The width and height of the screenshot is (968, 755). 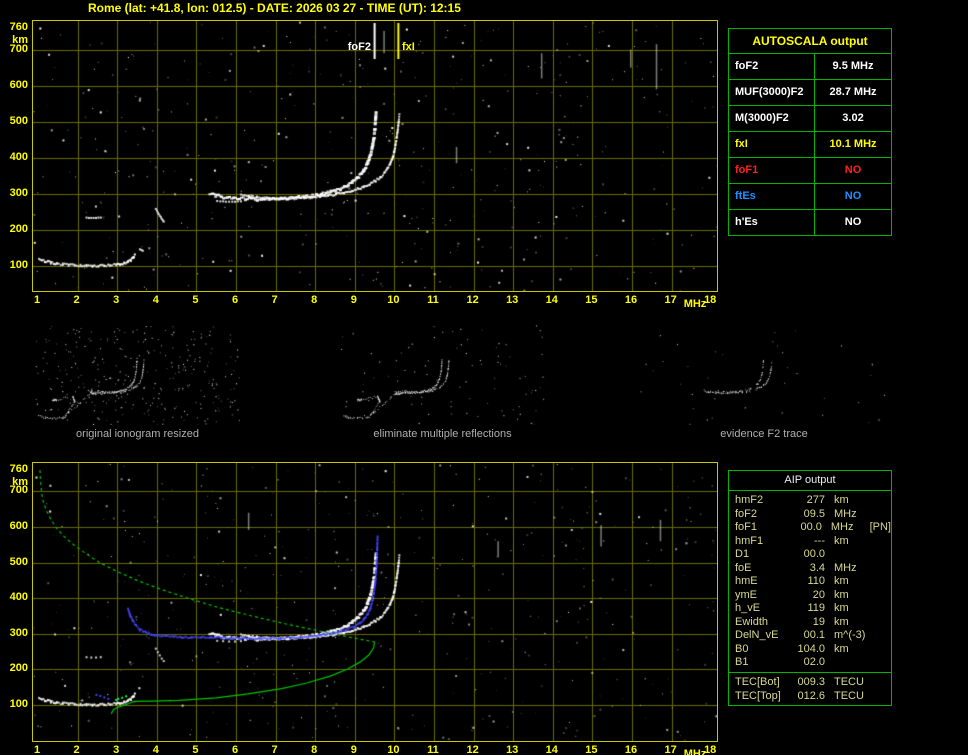 What do you see at coordinates (747, 66) in the screenshot?
I see `autoscala-param-label: foF2` at bounding box center [747, 66].